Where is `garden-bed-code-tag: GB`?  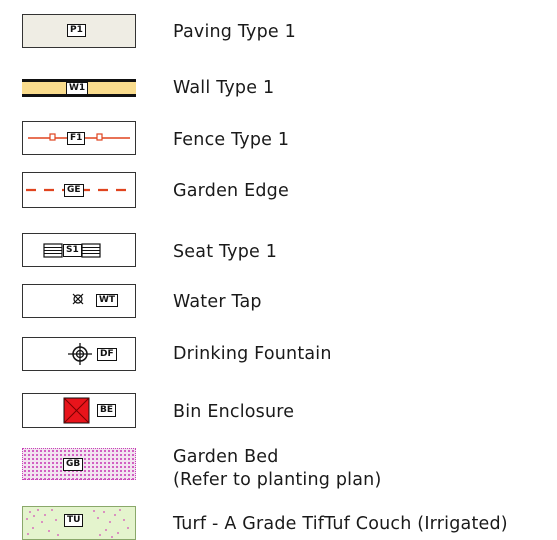
garden-bed-code-tag: GB is located at coordinates (73, 464).